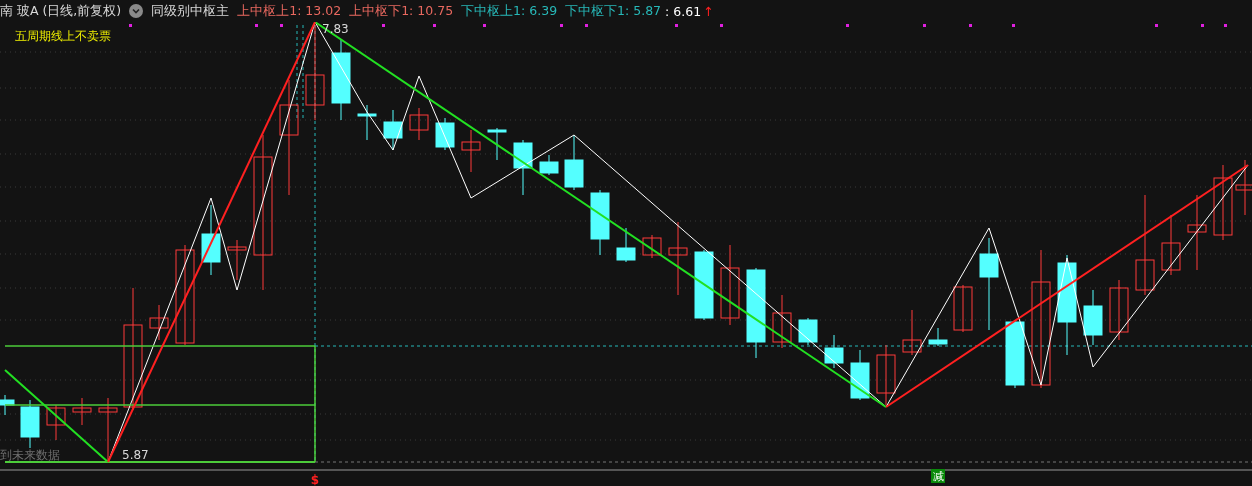 This screenshot has height=486, width=1252. I want to click on high-price-label: 7.83, so click(335, 29).